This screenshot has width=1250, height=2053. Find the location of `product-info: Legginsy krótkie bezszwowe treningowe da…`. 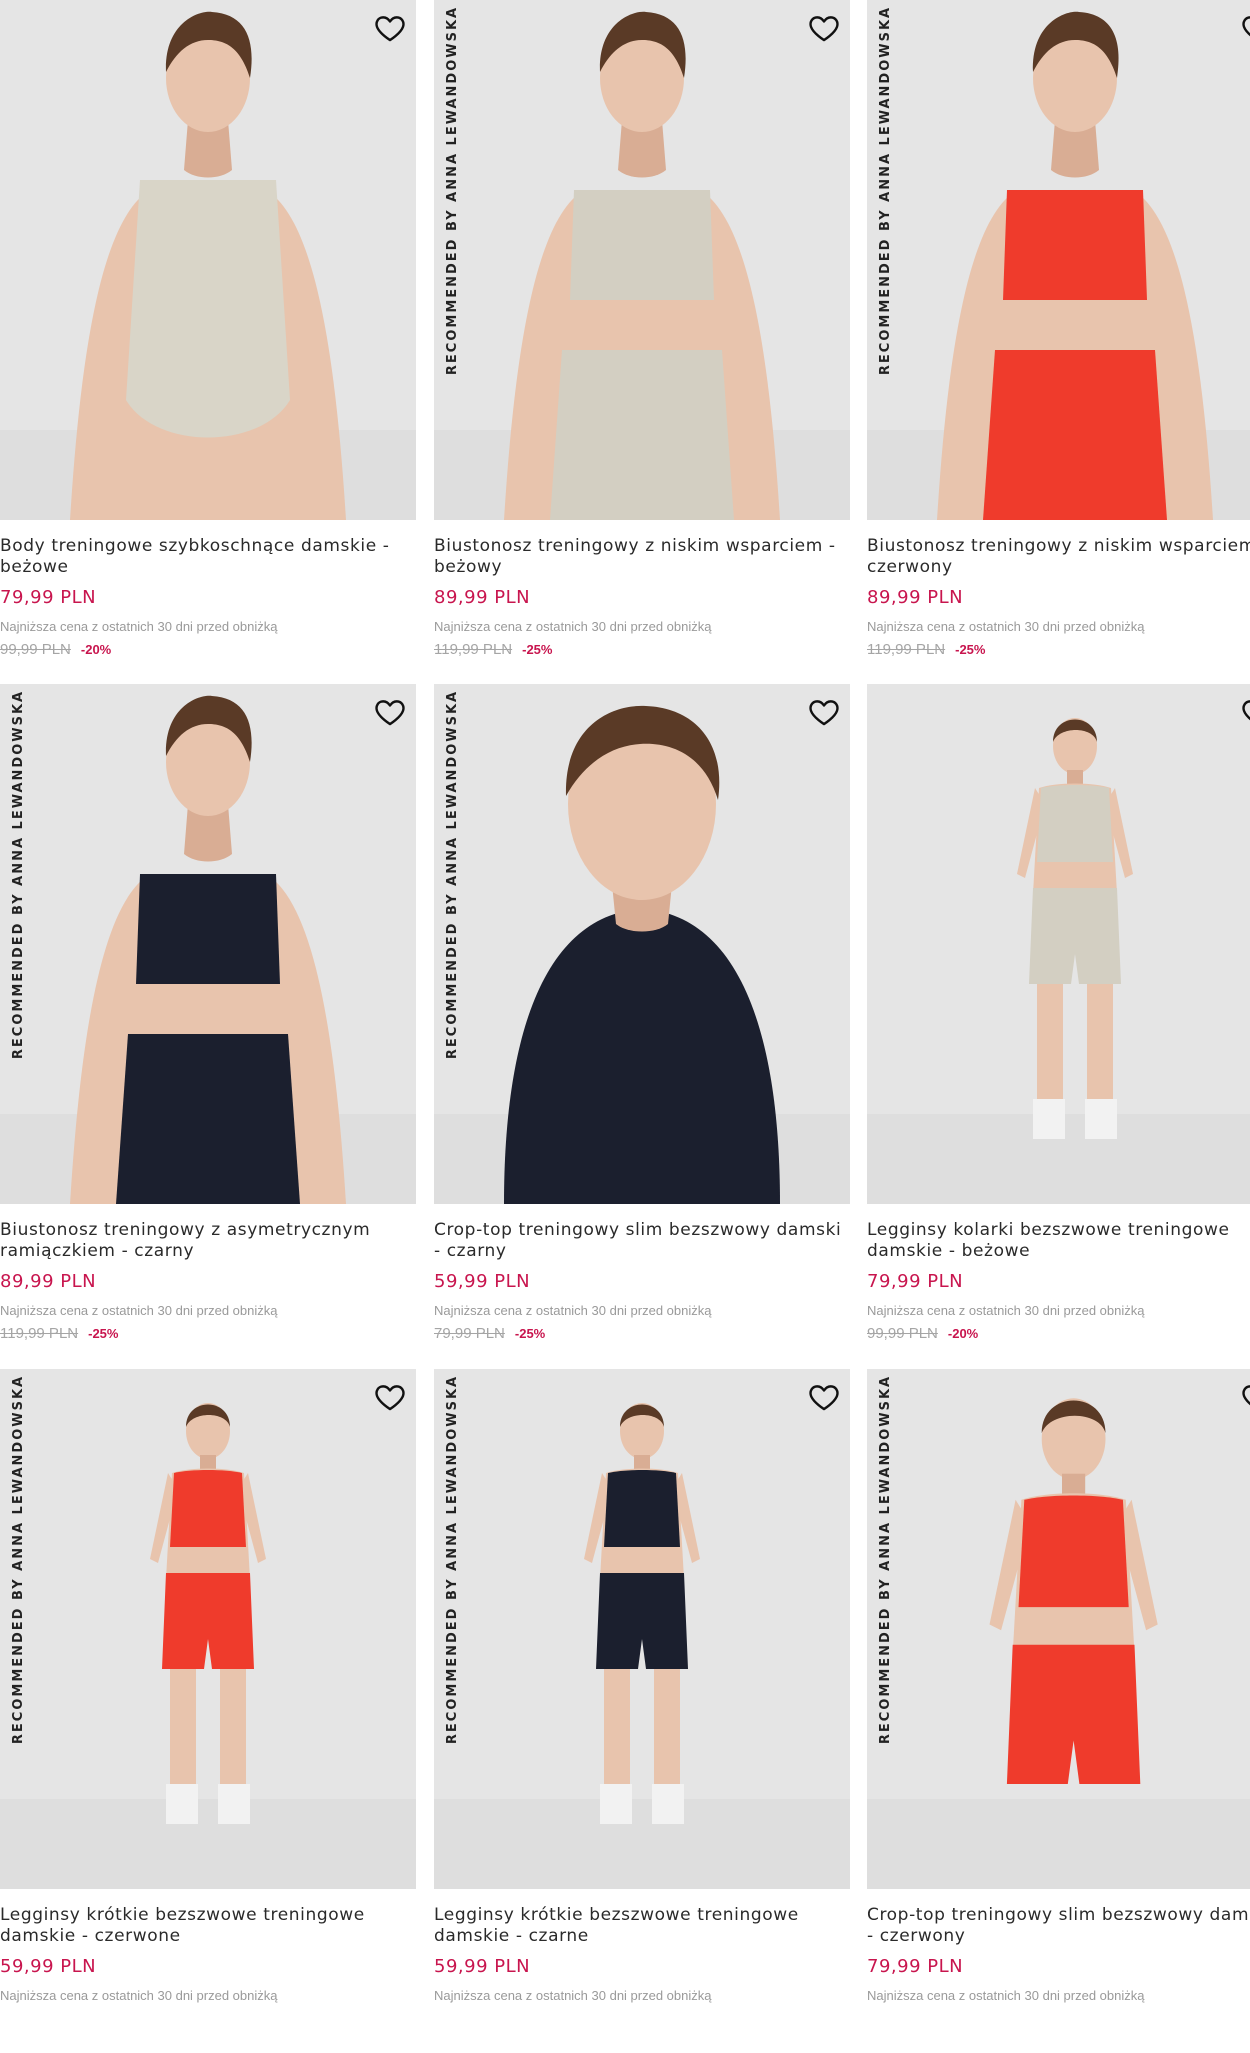

product-info: Legginsy krótkie bezszwowe treningowe da… is located at coordinates (642, 1954).